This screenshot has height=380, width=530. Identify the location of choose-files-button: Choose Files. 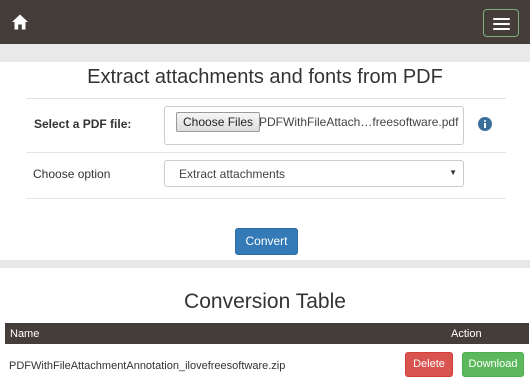
(218, 122).